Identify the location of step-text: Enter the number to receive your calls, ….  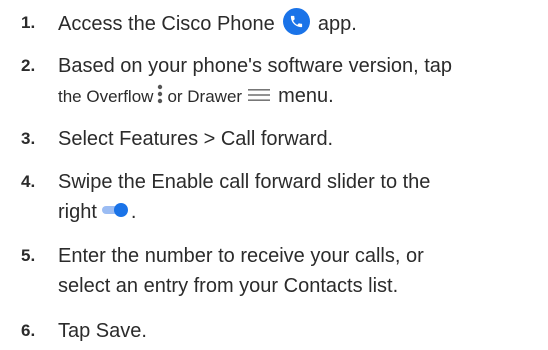
(293, 271).